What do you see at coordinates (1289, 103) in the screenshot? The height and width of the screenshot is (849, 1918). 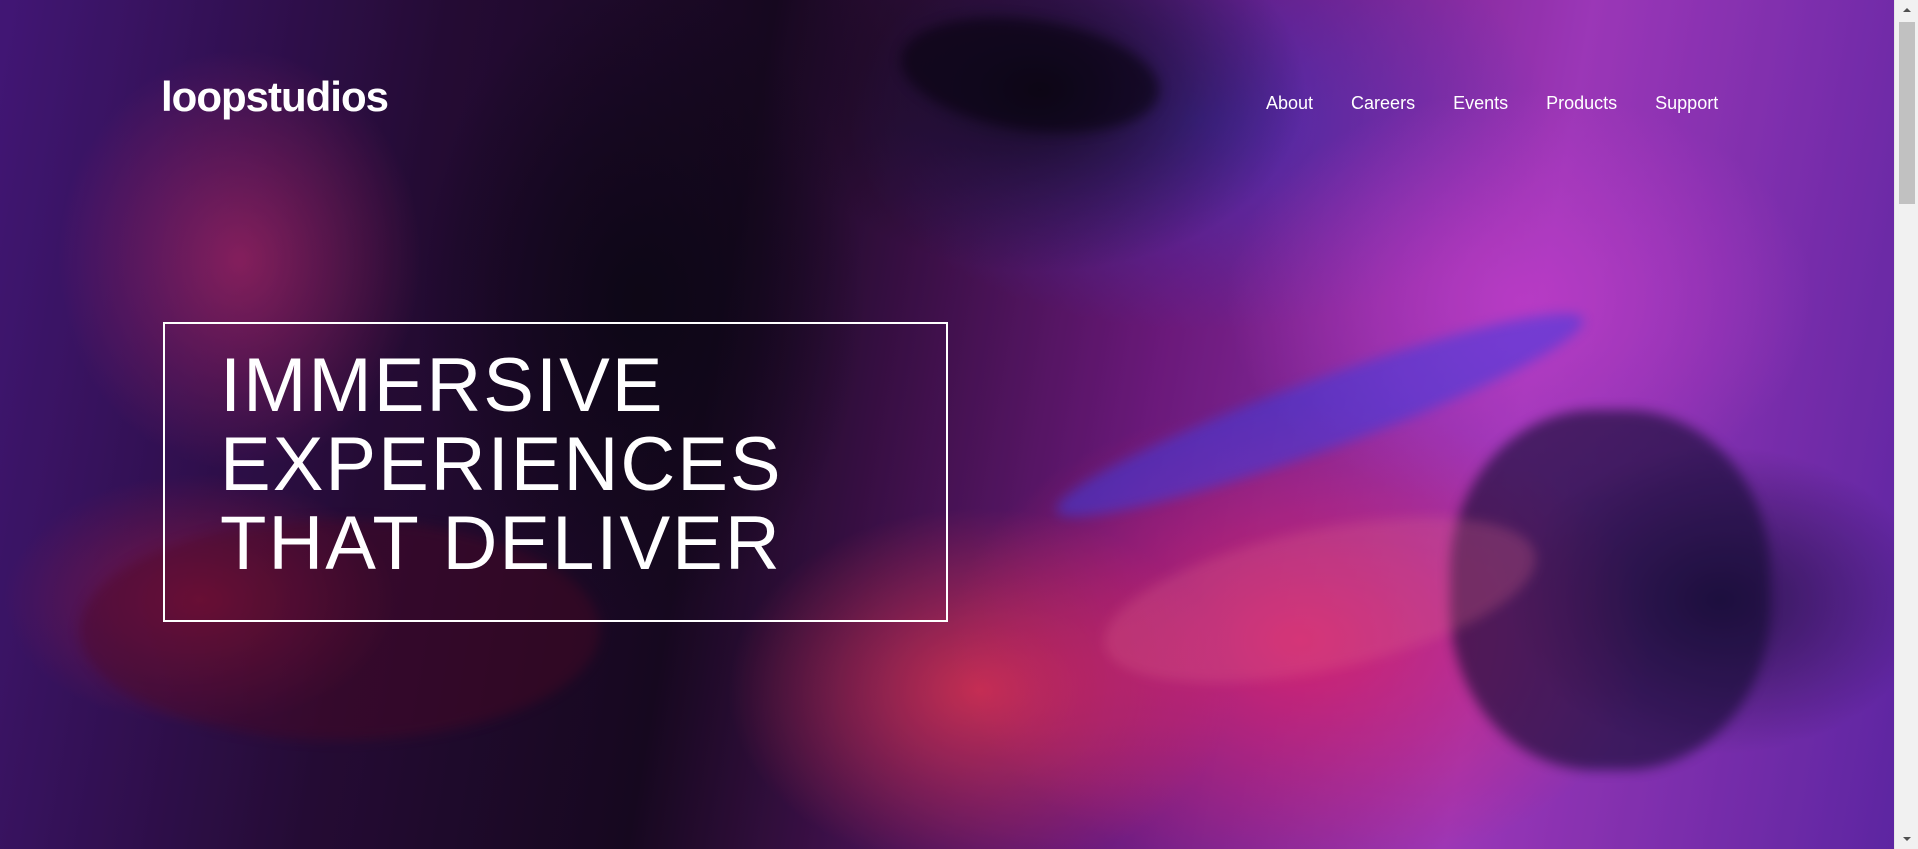 I see `nav-link-about: About` at bounding box center [1289, 103].